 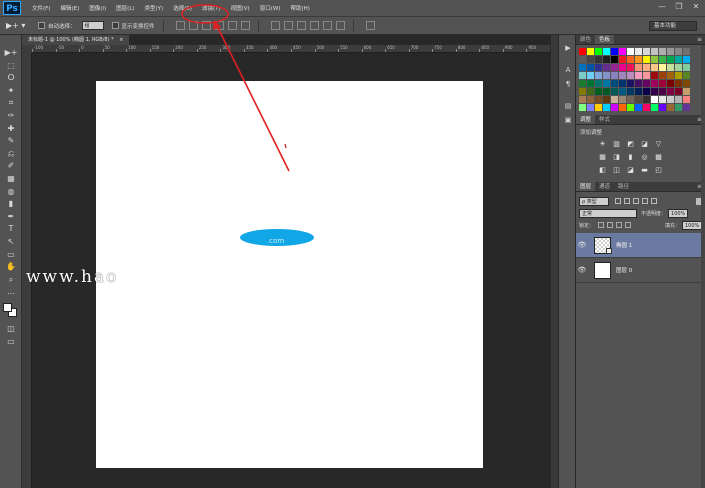 What do you see at coordinates (11, 178) in the screenshot?
I see `eraser-tool-icon: ▦` at bounding box center [11, 178].